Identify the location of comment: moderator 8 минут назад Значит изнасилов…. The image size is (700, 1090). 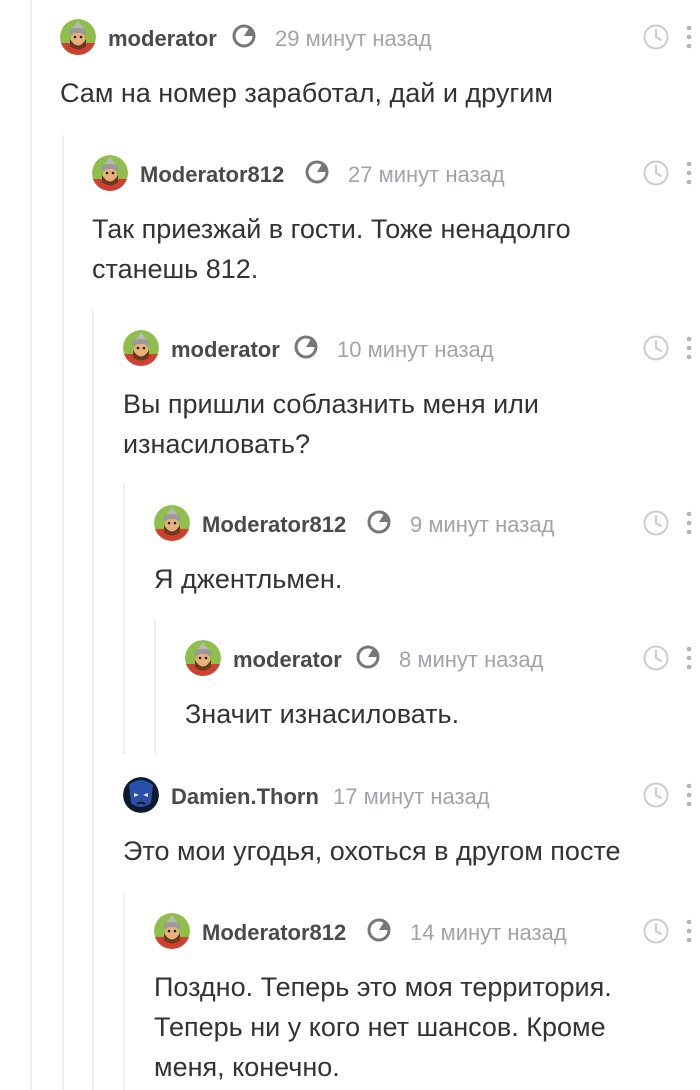
(442, 687).